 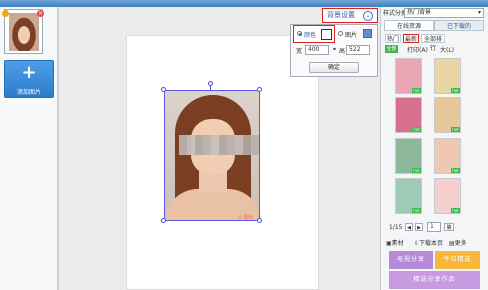 I want to click on style-category-select: 热门背景 ▾, so click(x=444, y=13).